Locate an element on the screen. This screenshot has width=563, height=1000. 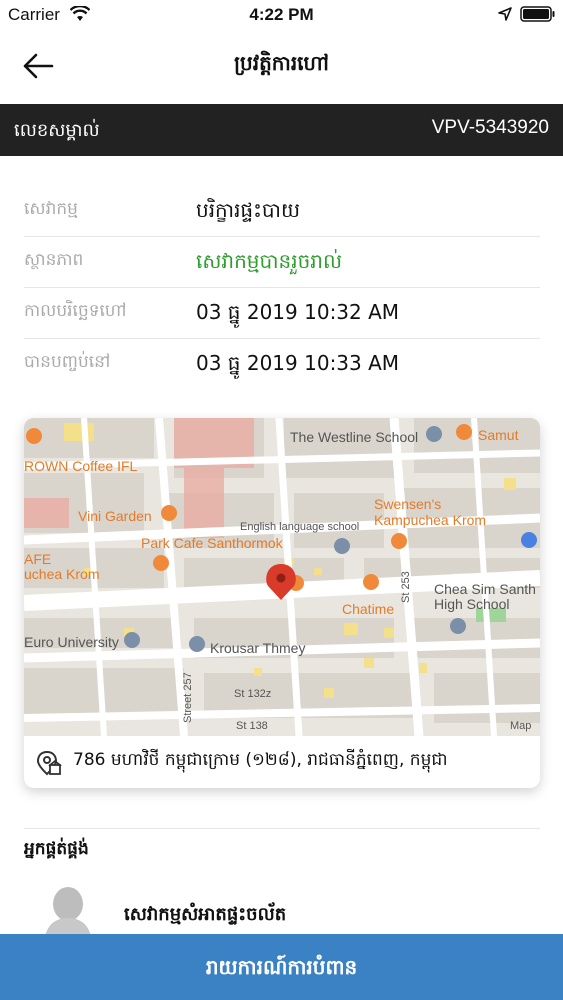
battery-icon is located at coordinates (537, 14).